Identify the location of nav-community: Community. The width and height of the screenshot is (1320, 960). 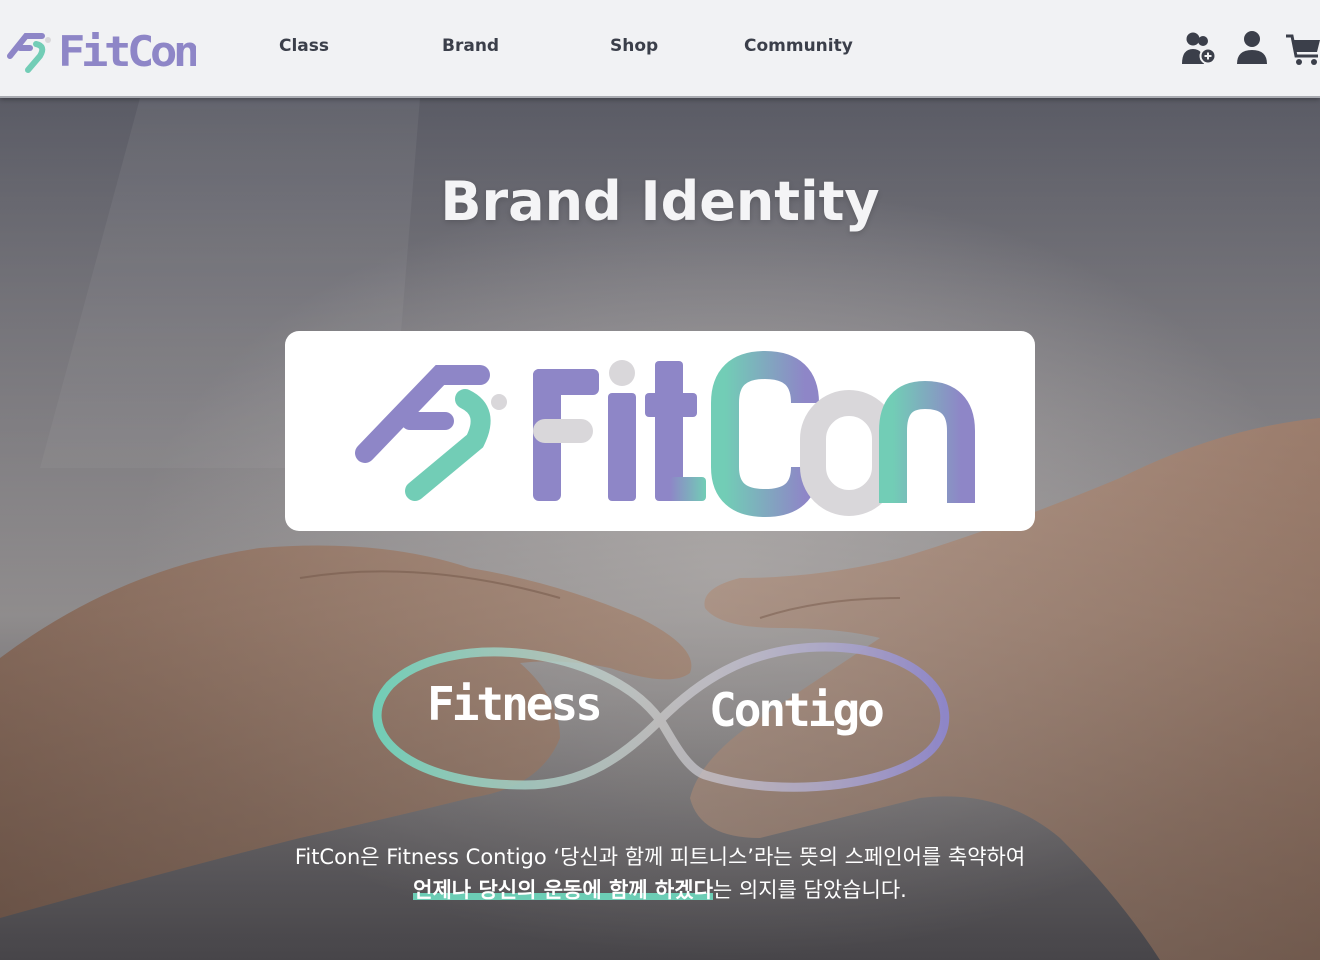
(798, 46).